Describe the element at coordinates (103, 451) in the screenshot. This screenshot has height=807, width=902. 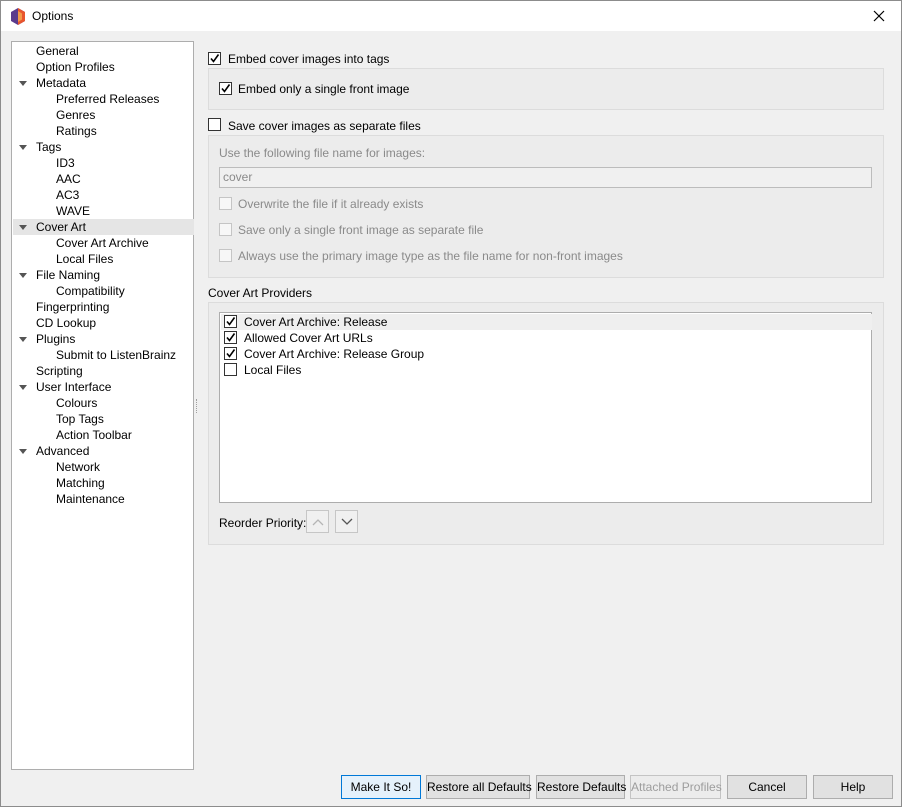
I see `tree-item-advanced: Advanced` at that location.